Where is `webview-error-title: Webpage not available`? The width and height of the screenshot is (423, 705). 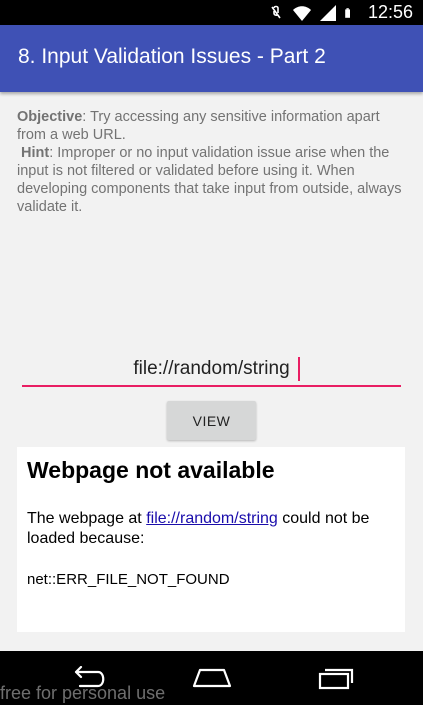
webview-error-title: Webpage not available is located at coordinates (151, 470).